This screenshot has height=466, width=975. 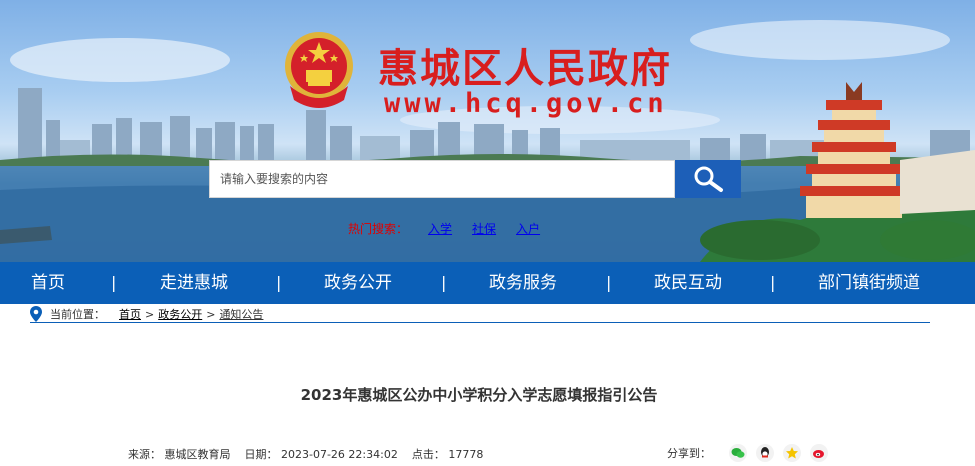 I want to click on main-nav: 首页 | 走进惠城 | 政务公开 | 政务服务 | 政民互动 | 部门镇街频道, so click(x=487, y=283).